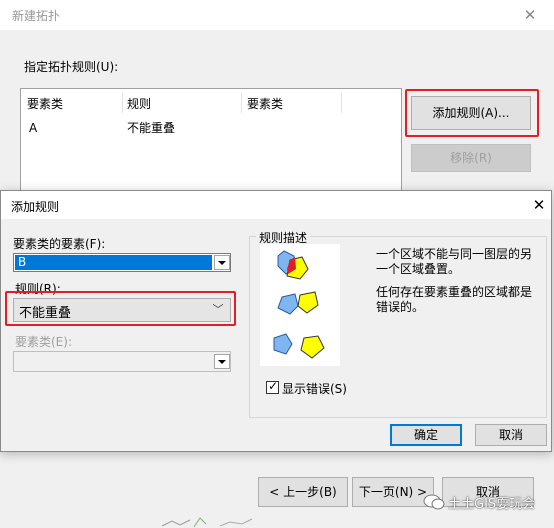  What do you see at coordinates (265, 104) in the screenshot?
I see `column-header-feature-class-2: 要素类` at bounding box center [265, 104].